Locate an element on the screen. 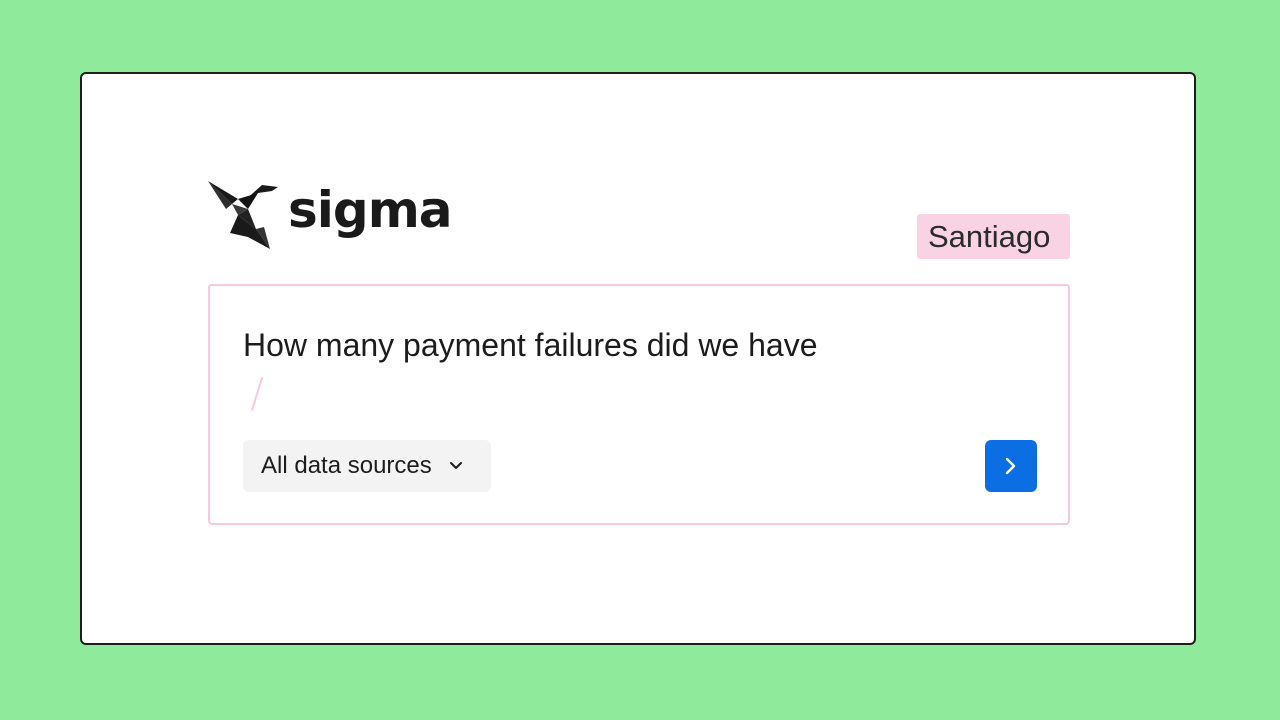  user-name-badge: Santiago is located at coordinates (993, 236).